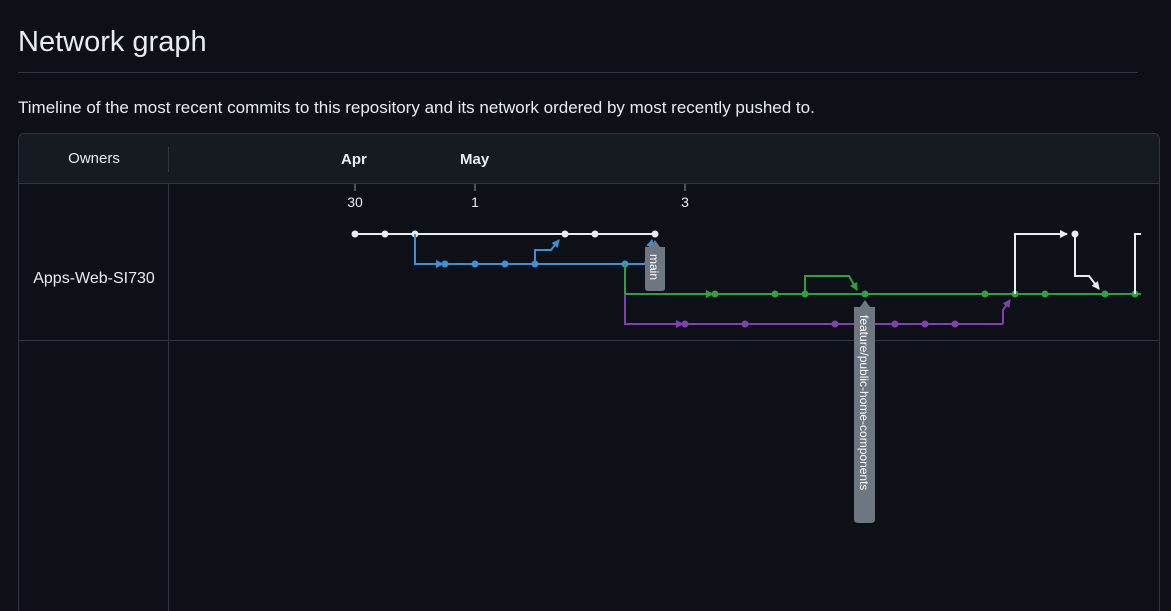 This screenshot has height=611, width=1171. What do you see at coordinates (1087, 262) in the screenshot?
I see `white-merge-to-green` at bounding box center [1087, 262].